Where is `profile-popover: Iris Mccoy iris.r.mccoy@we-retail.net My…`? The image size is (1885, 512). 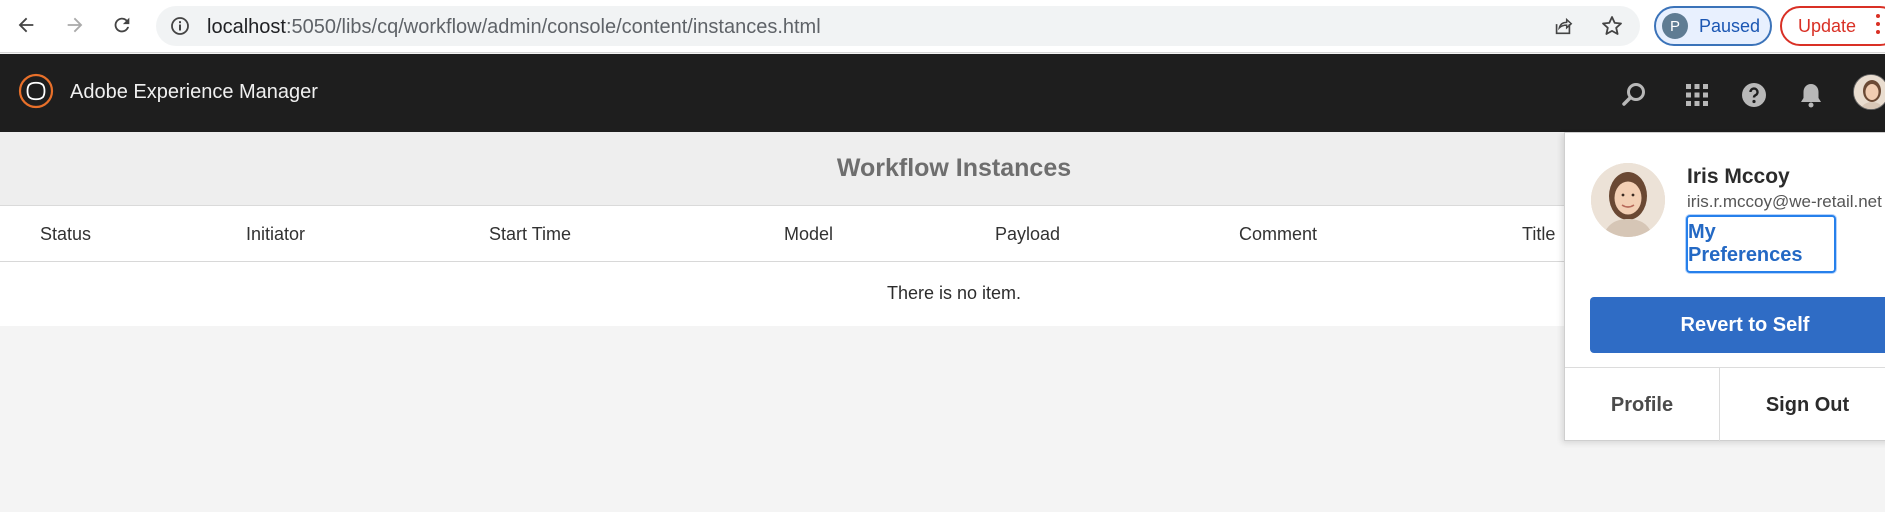
profile-popover: Iris Mccoy iris.r.mccoy@we-retail.net My… is located at coordinates (1724, 287).